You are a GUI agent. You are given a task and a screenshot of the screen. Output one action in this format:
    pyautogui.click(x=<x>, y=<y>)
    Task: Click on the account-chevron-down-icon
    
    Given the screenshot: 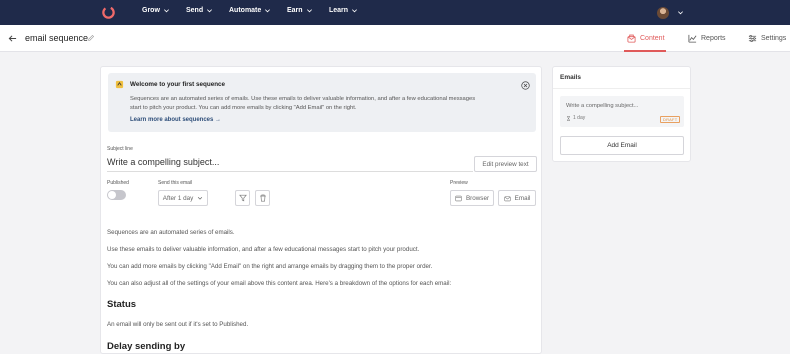 What is the action you would take?
    pyautogui.click(x=680, y=12)
    